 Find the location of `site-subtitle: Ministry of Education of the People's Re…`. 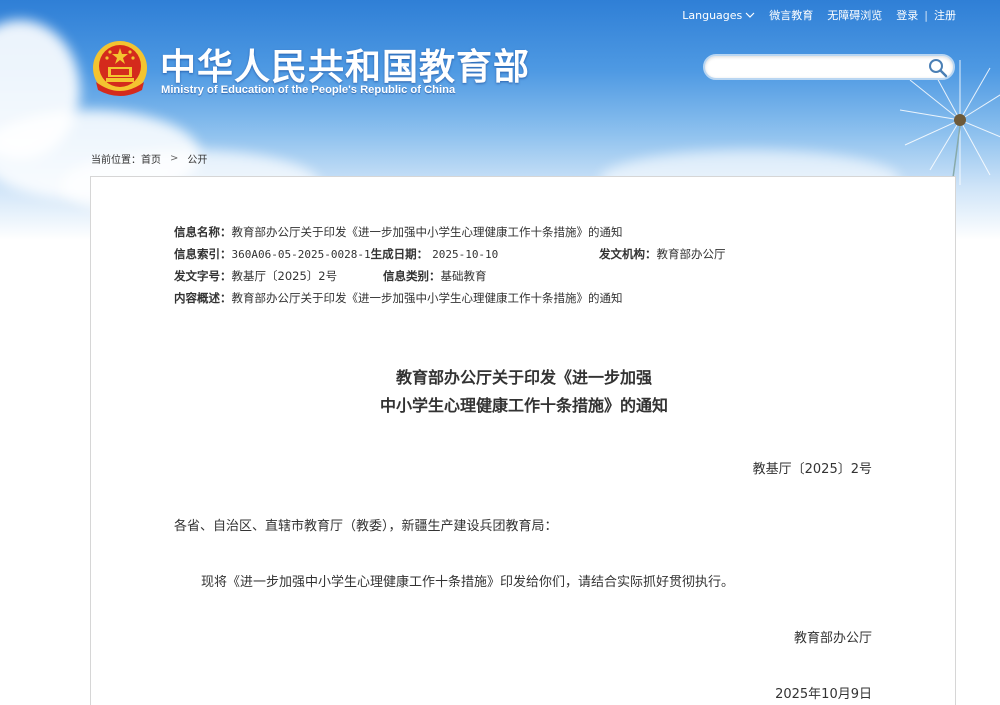

site-subtitle: Ministry of Education of the People's Re… is located at coordinates (308, 90).